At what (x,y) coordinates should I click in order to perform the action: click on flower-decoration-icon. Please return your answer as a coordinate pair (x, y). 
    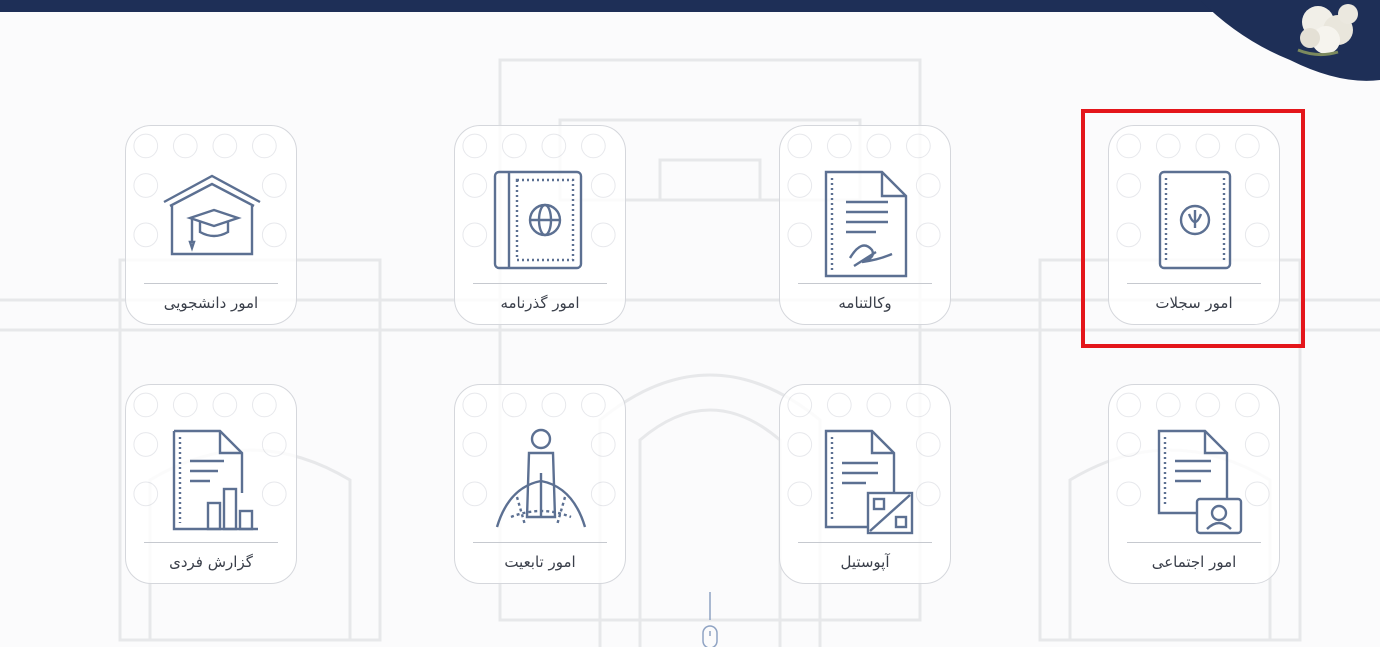
    Looking at the image, I should click on (1327, 30).